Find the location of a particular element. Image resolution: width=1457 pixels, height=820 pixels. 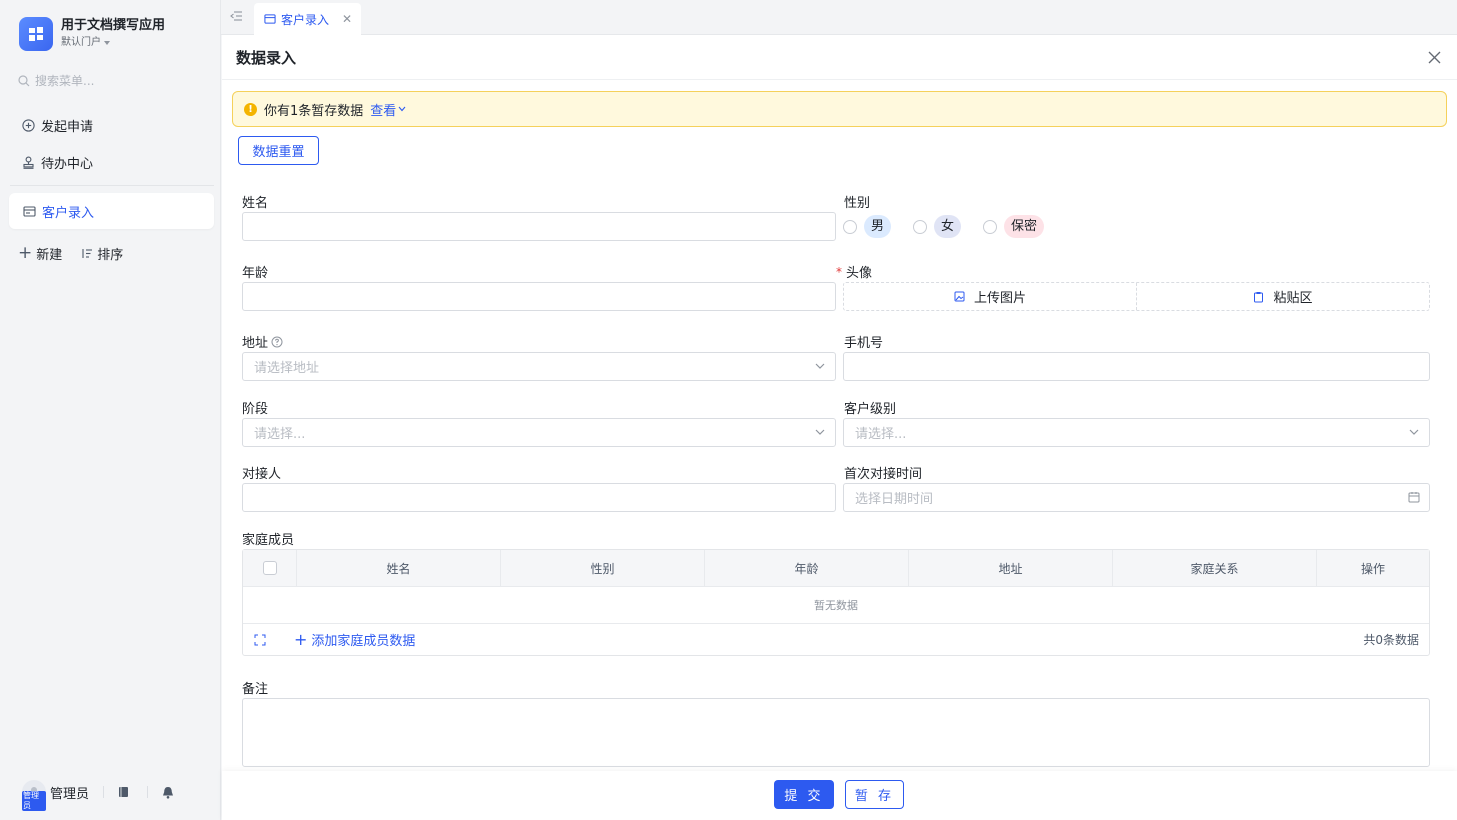

remark-textarea is located at coordinates (836, 732).